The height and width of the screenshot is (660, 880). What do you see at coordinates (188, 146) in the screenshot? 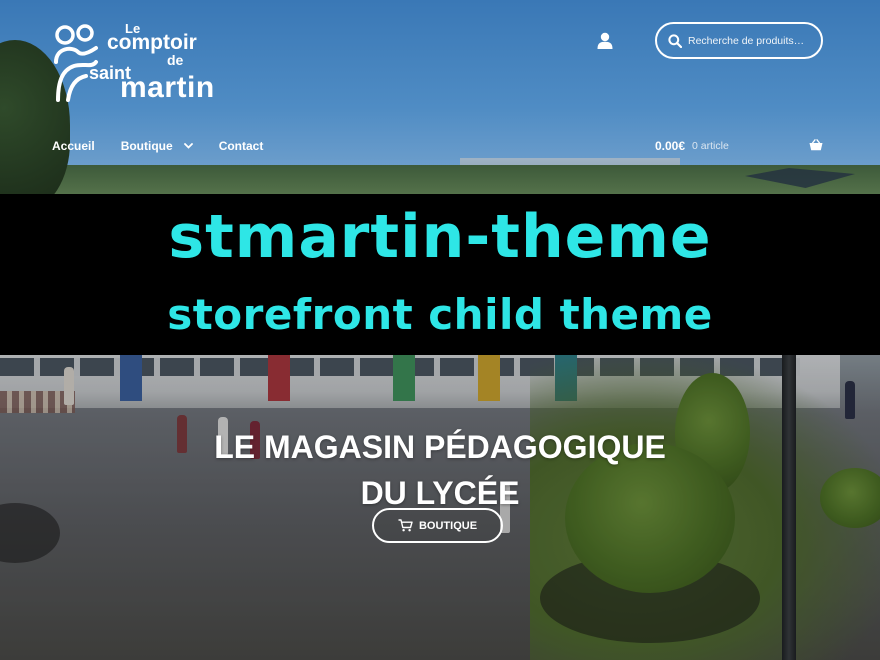
I see `chevron-down-icon` at bounding box center [188, 146].